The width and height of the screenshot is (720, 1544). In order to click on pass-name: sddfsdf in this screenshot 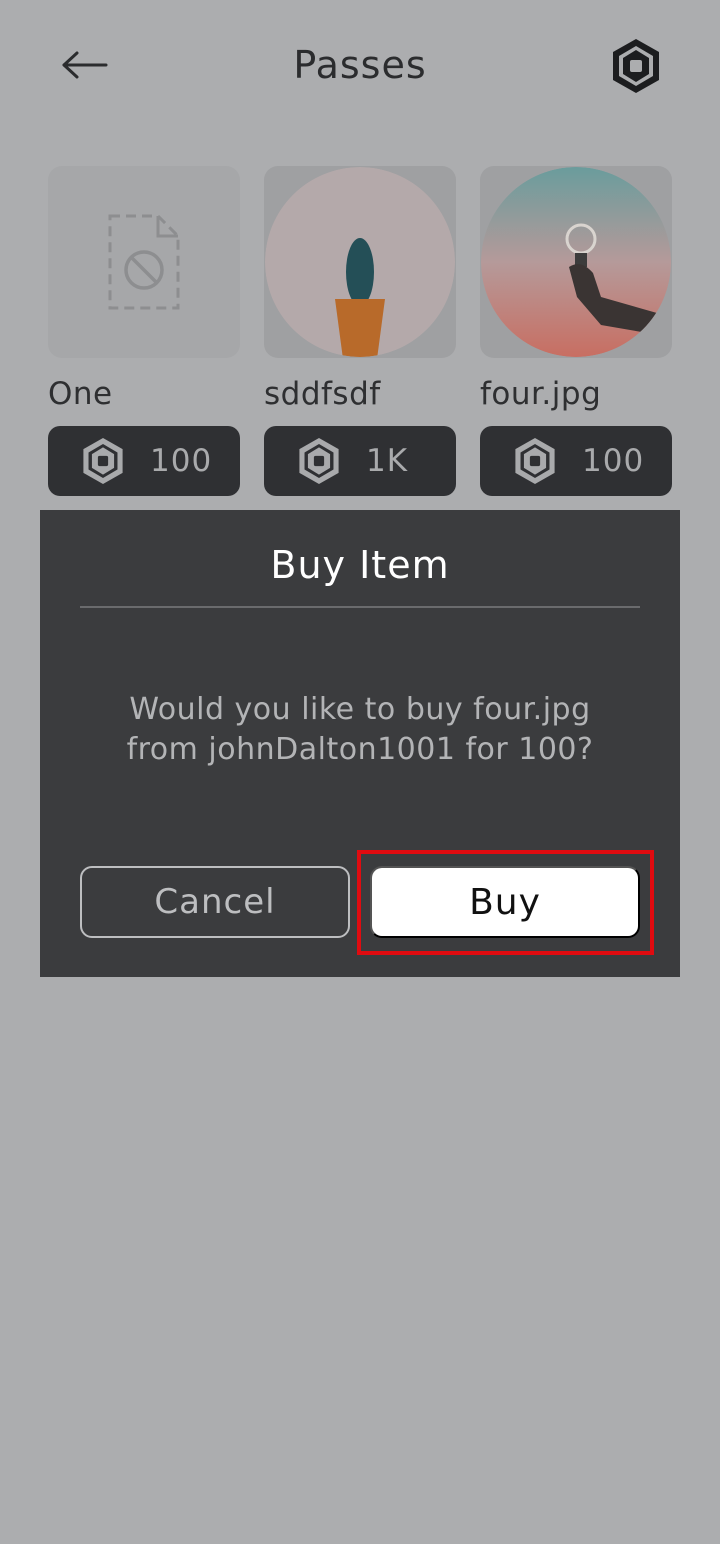, I will do `click(322, 394)`.